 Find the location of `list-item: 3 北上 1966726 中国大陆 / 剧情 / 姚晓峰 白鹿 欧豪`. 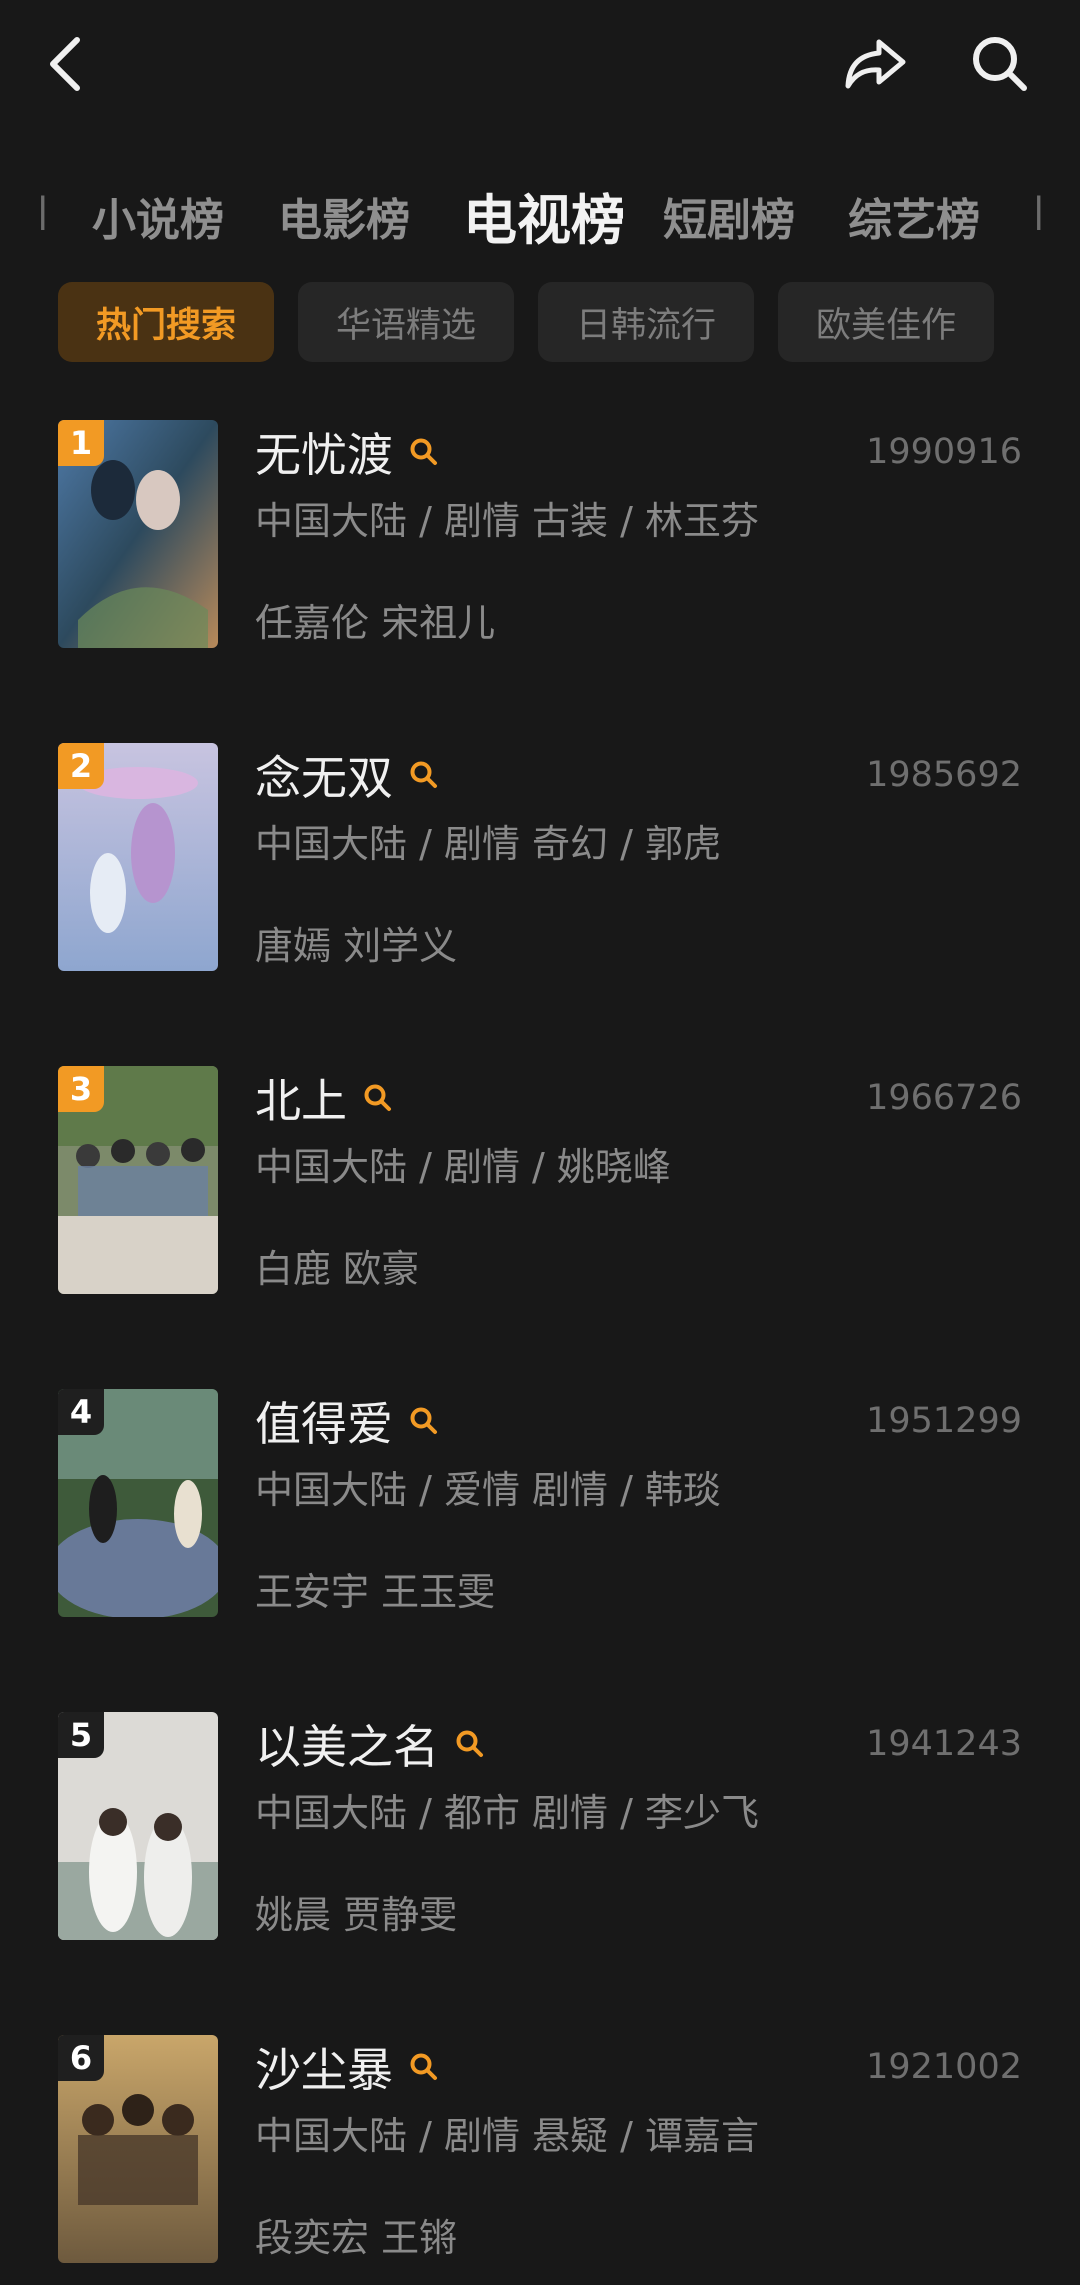

list-item: 3 北上 1966726 中国大陆 / 剧情 / 姚晓峰 白鹿 欧豪 is located at coordinates (540, 1181).